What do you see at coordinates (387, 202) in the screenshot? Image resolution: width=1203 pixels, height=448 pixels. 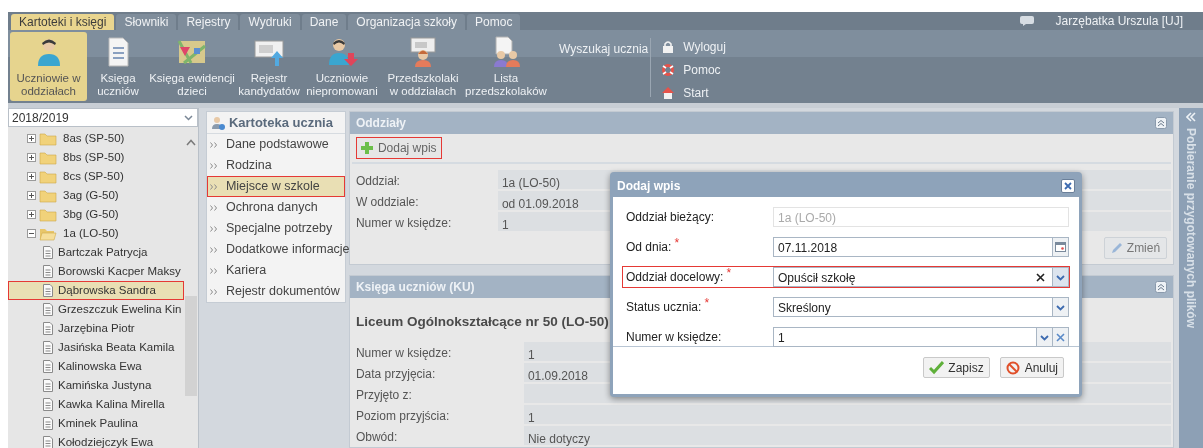 I see `field-label: W oddziale:` at bounding box center [387, 202].